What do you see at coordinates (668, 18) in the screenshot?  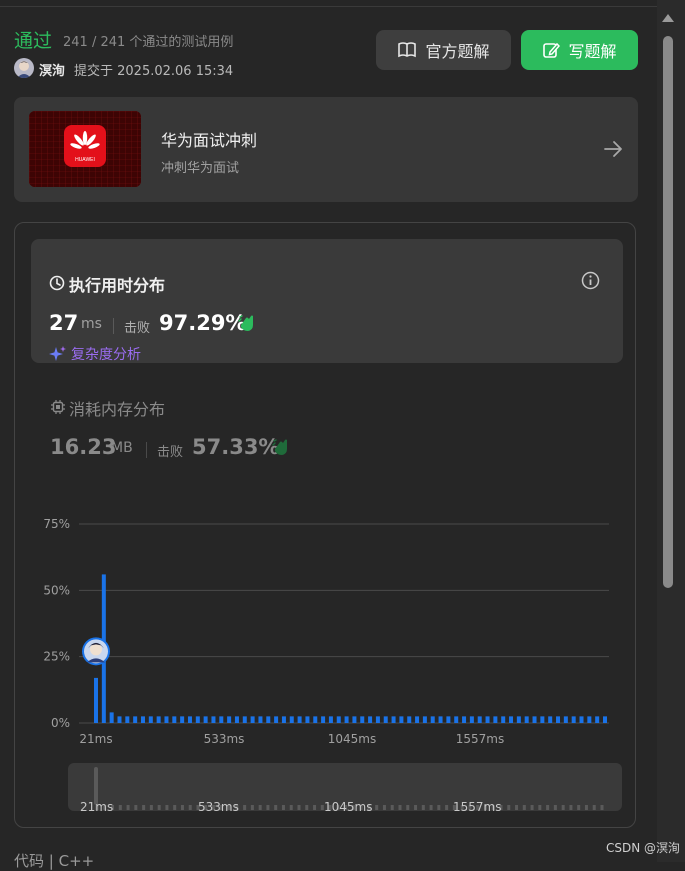 I see `scroll-up-arrow-icon` at bounding box center [668, 18].